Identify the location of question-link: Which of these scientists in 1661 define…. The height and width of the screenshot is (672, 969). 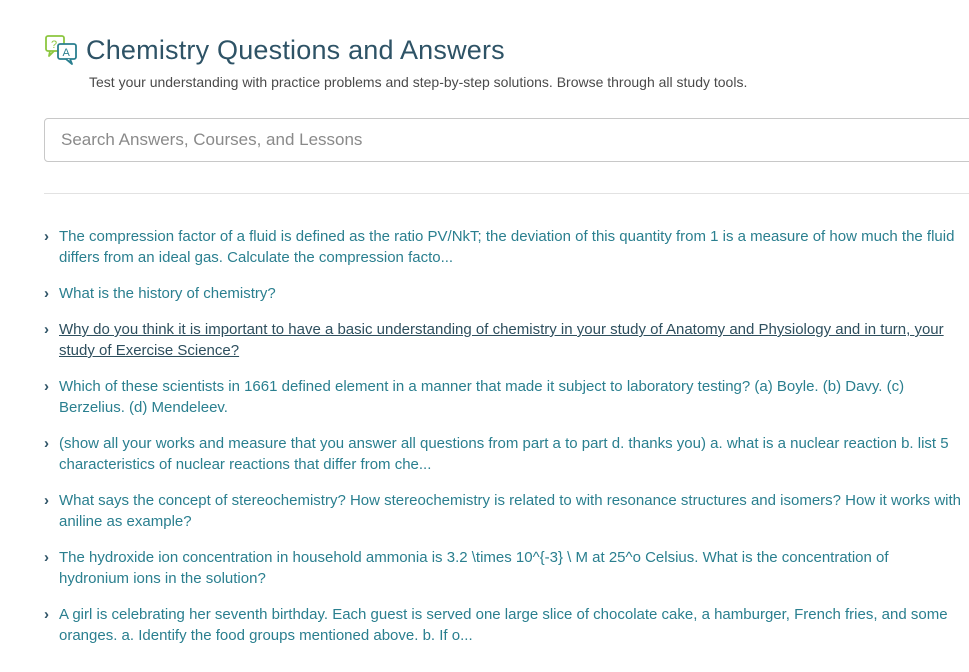
(510, 397).